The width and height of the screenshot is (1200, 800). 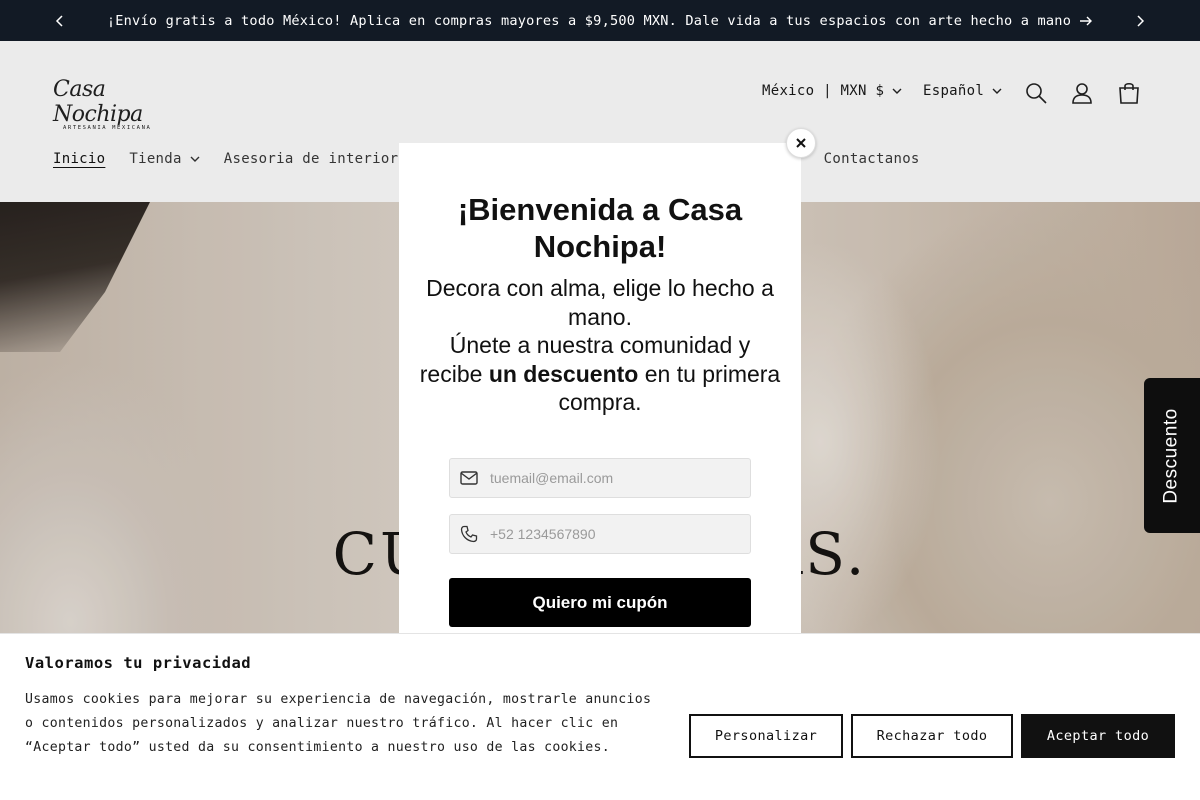 I want to click on chevron-right-icon, so click(x=1141, y=20).